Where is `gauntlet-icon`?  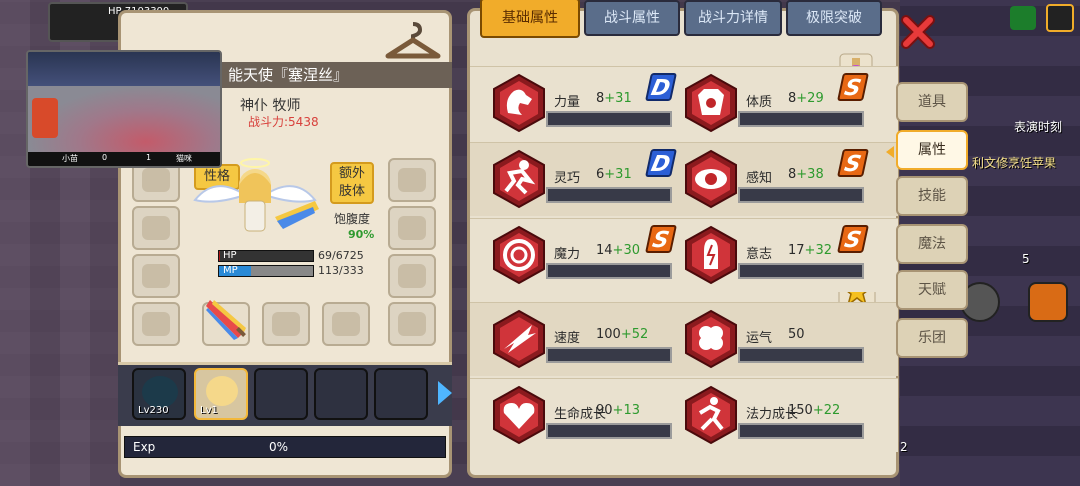 gauntlet-icon is located at coordinates (156, 324).